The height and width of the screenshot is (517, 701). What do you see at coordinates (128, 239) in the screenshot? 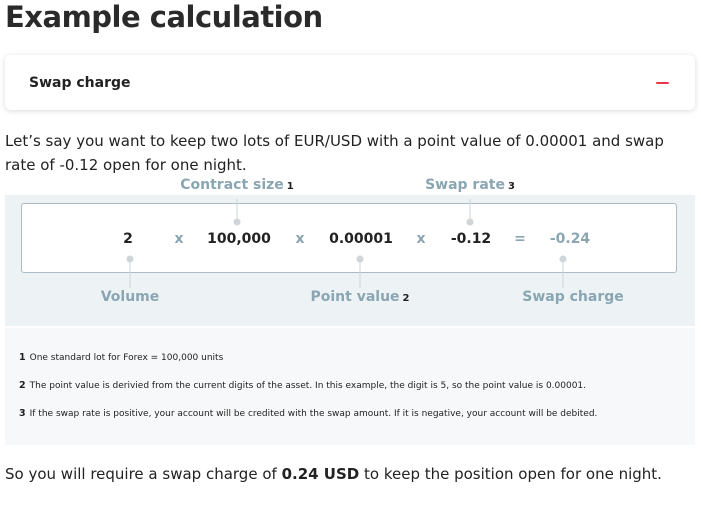
I see `volume-value: 2` at bounding box center [128, 239].